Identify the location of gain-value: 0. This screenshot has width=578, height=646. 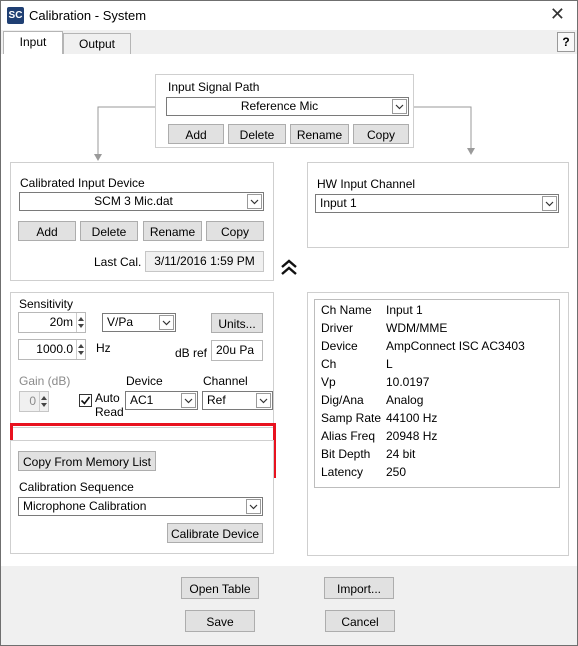
(32, 401).